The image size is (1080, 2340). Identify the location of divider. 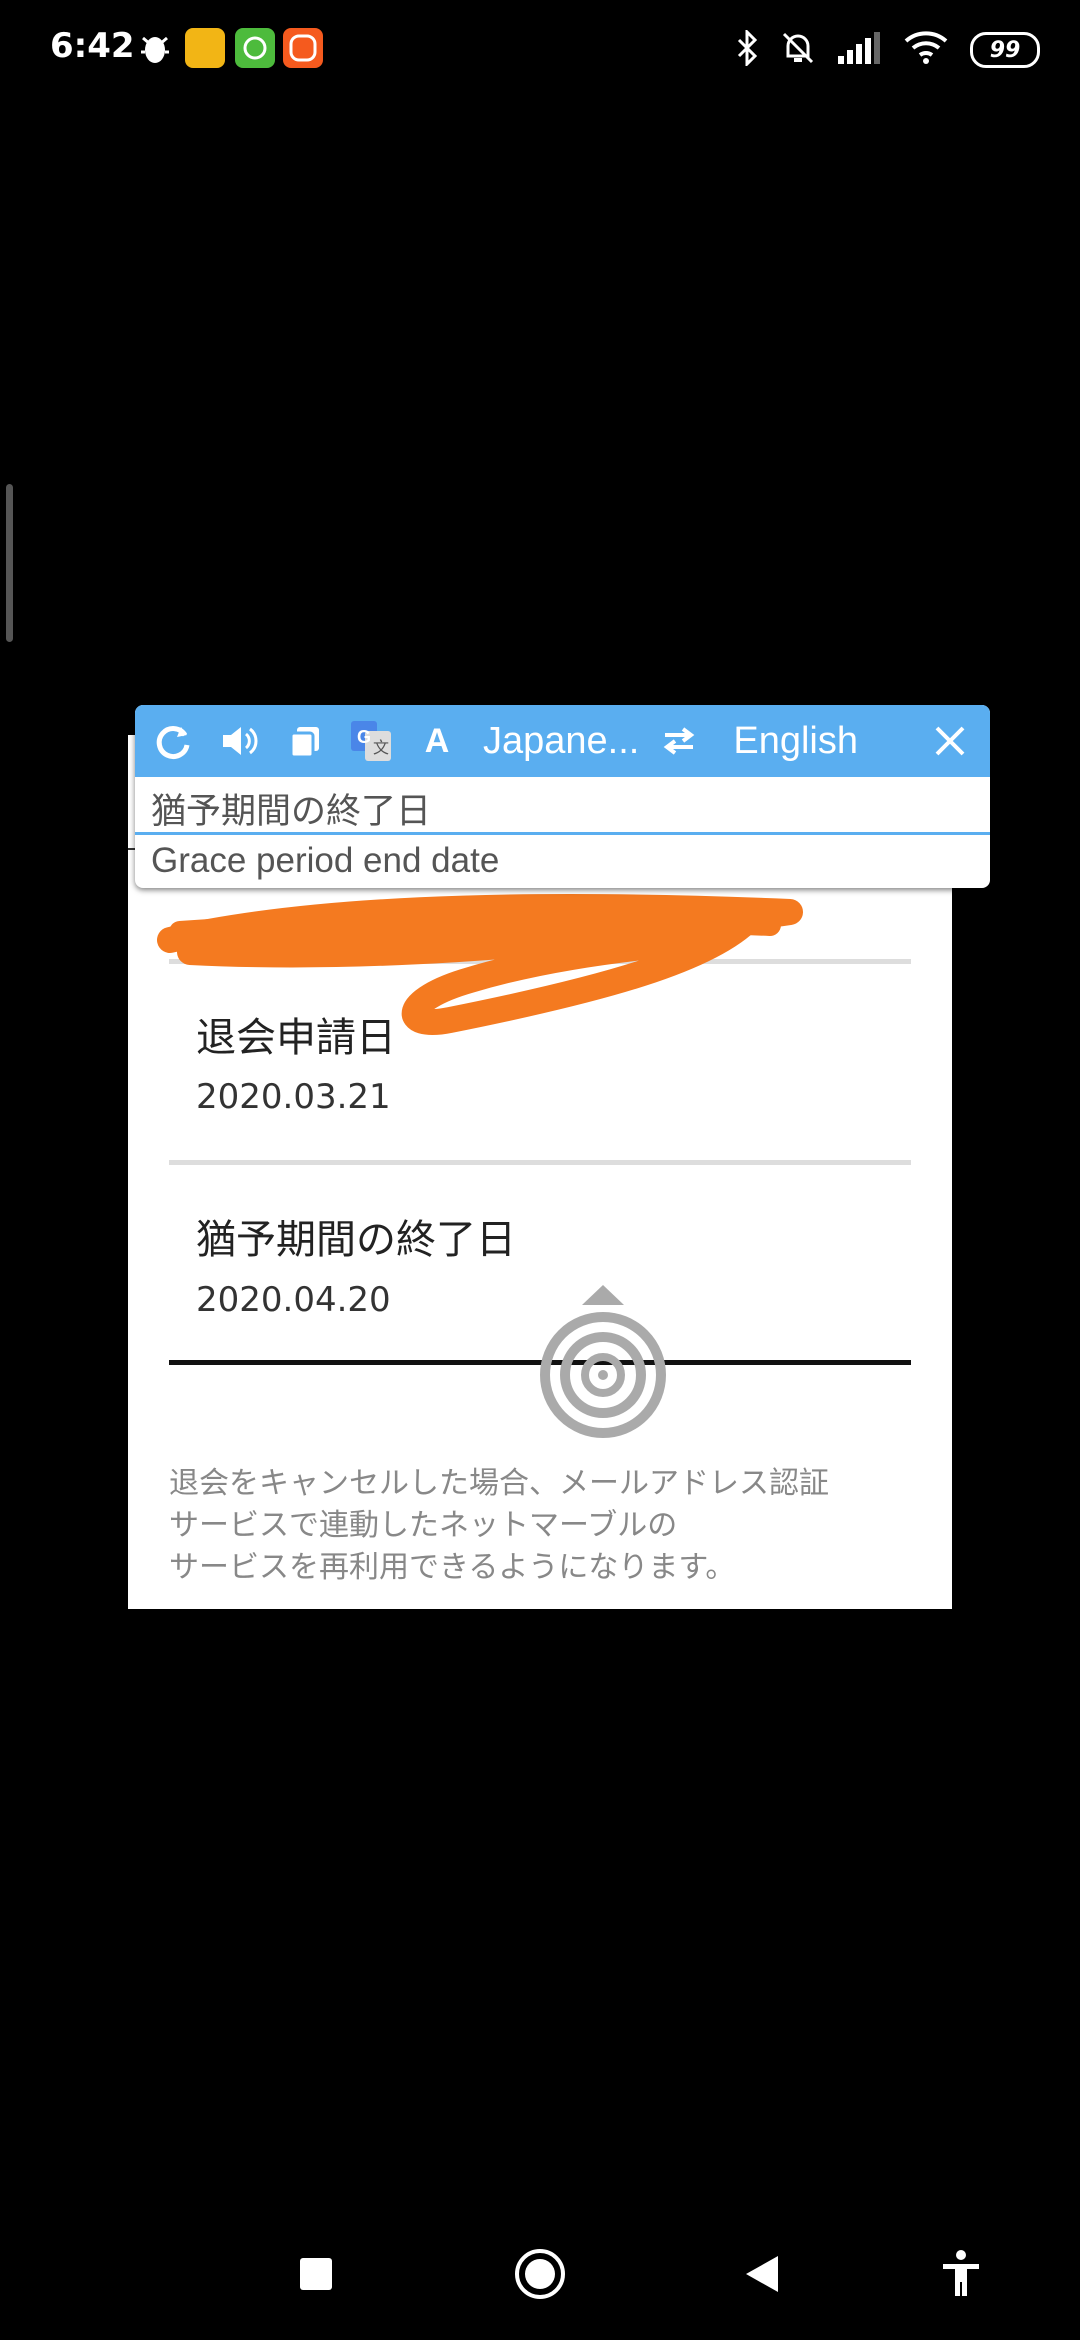
(540, 1162).